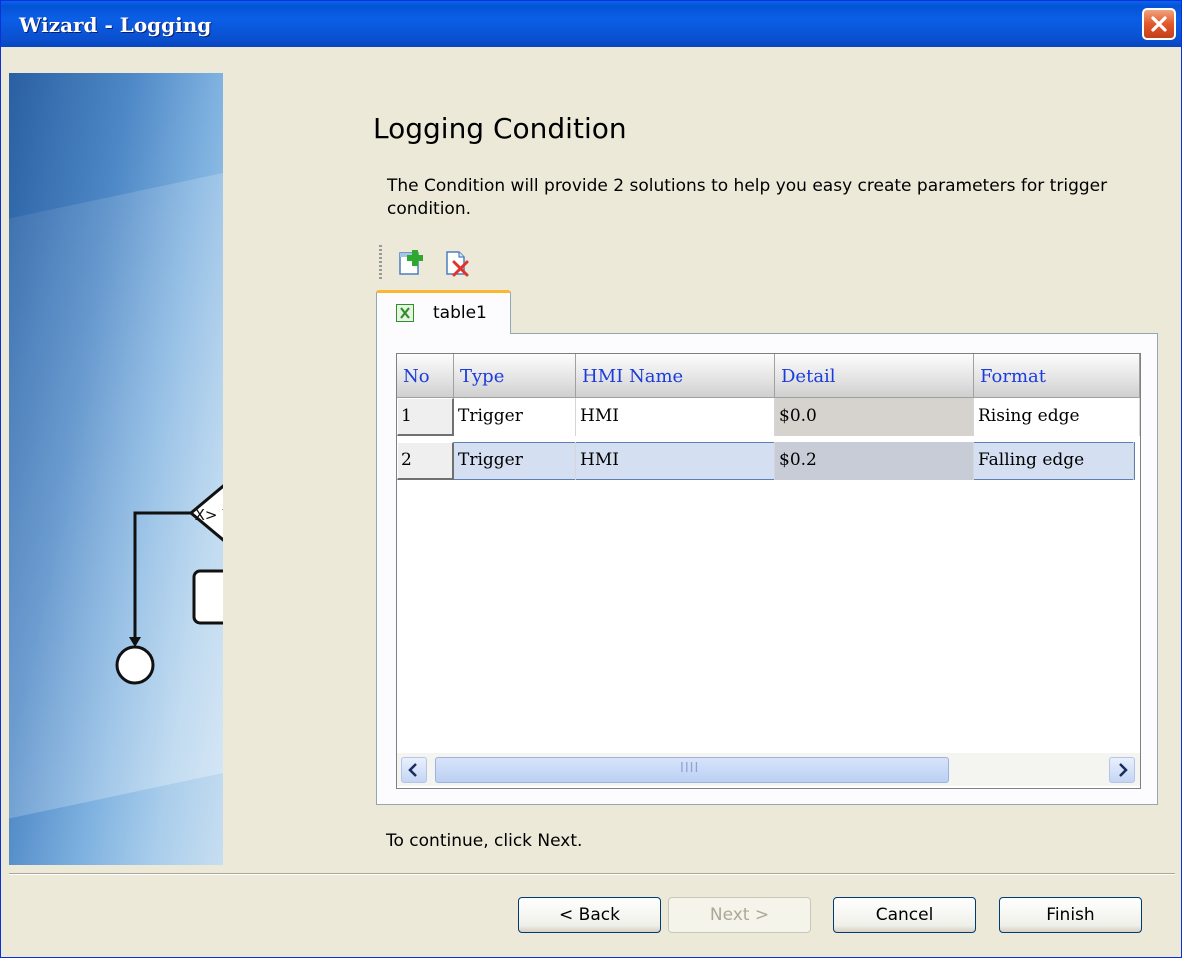  Describe the element at coordinates (874, 417) in the screenshot. I see `detail-cell: $0.0` at that location.